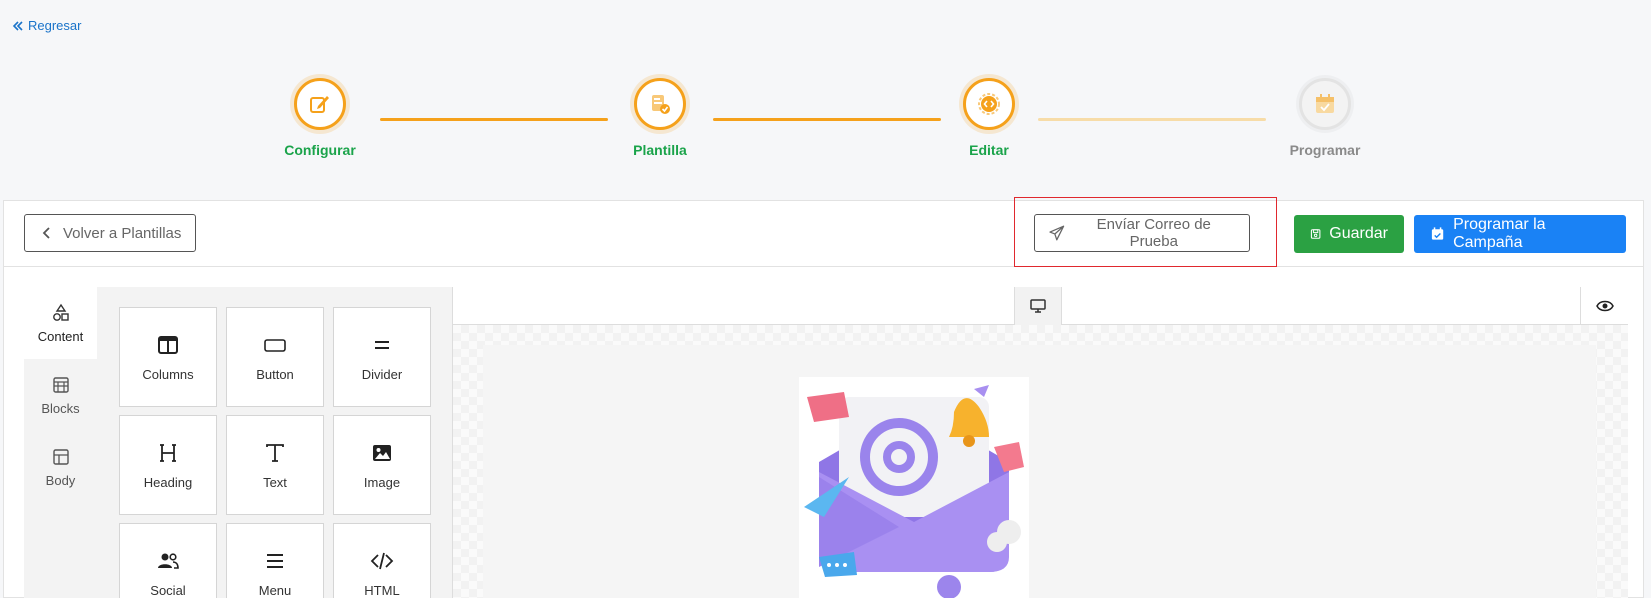 Image resolution: width=1651 pixels, height=598 pixels. I want to click on tool-html: HTML, so click(382, 560).